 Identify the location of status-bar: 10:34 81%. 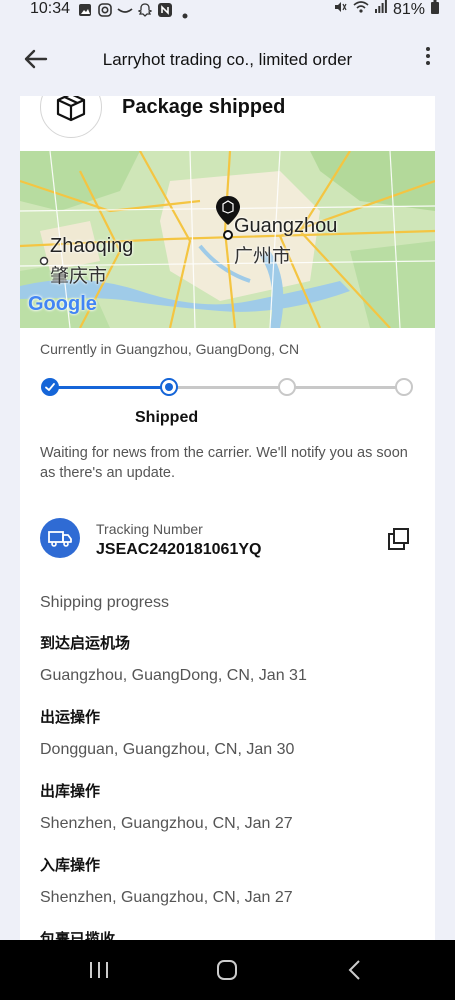
(227, 11).